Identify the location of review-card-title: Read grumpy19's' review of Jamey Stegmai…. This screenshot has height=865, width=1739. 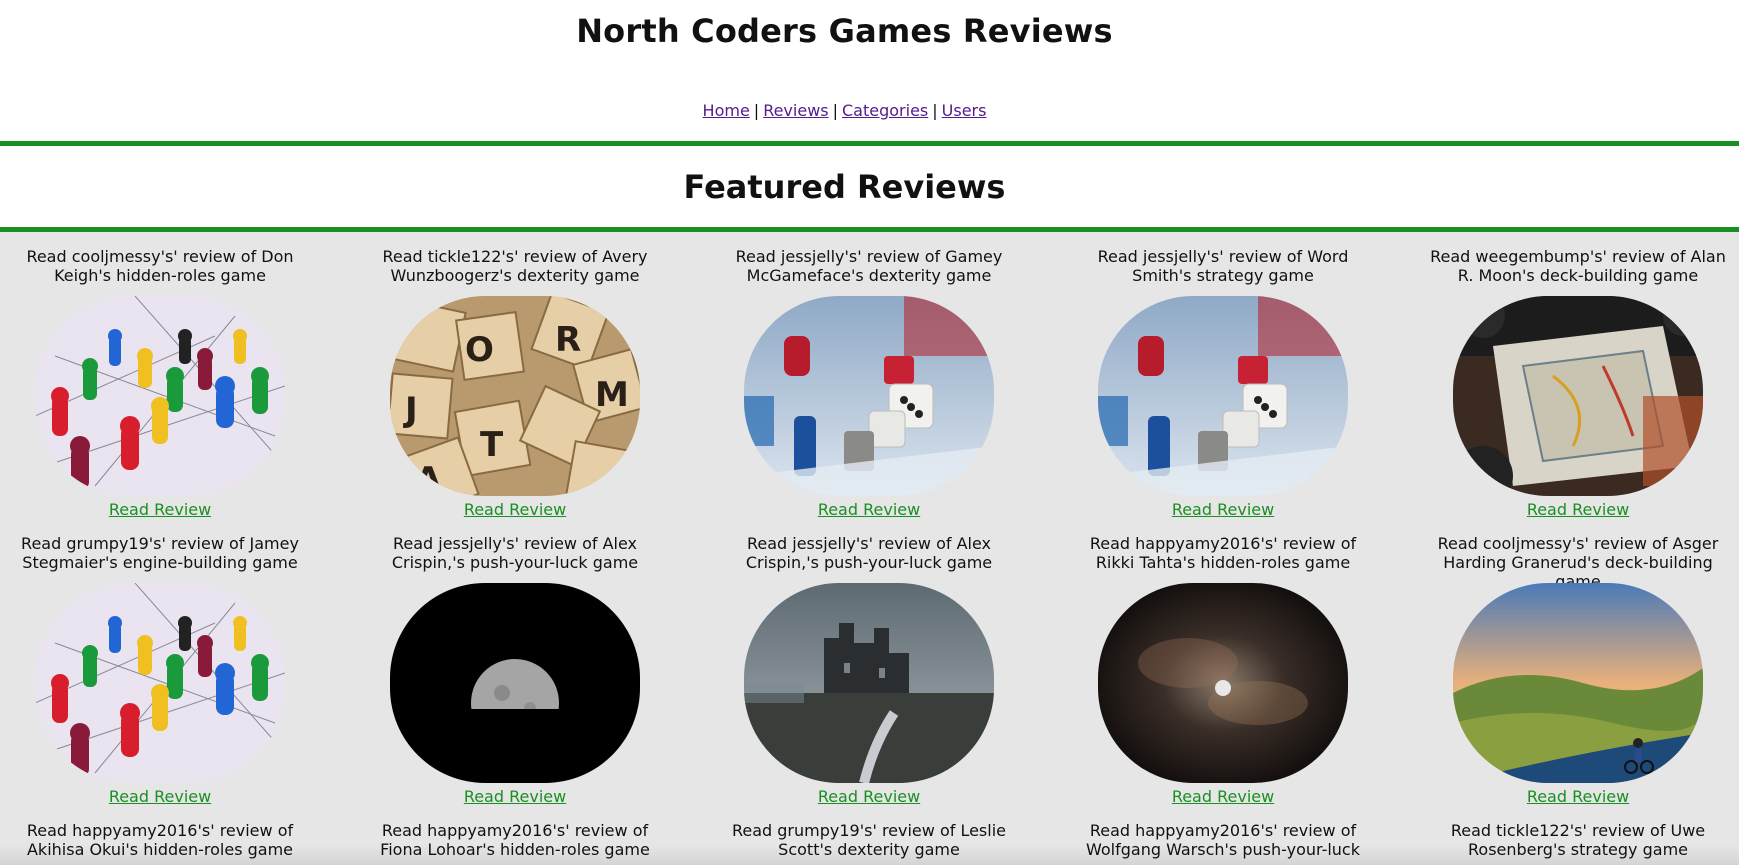
(160, 553).